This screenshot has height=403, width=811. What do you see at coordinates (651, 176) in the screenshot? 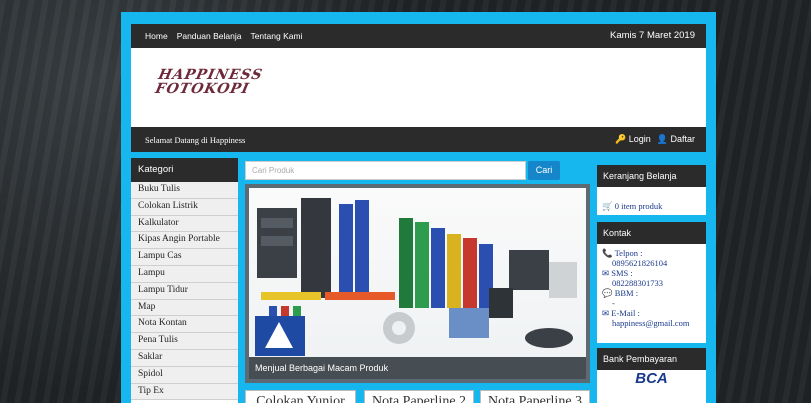
I see `cart-title: Keranjang Belanja` at bounding box center [651, 176].